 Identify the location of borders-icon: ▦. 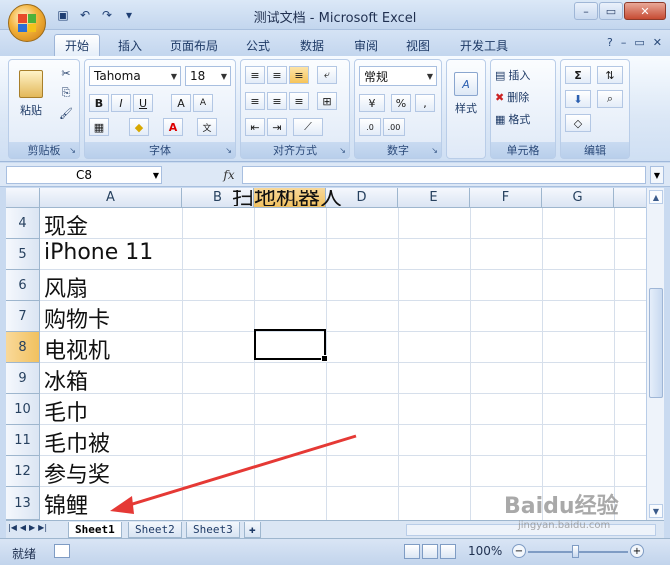
(99, 127).